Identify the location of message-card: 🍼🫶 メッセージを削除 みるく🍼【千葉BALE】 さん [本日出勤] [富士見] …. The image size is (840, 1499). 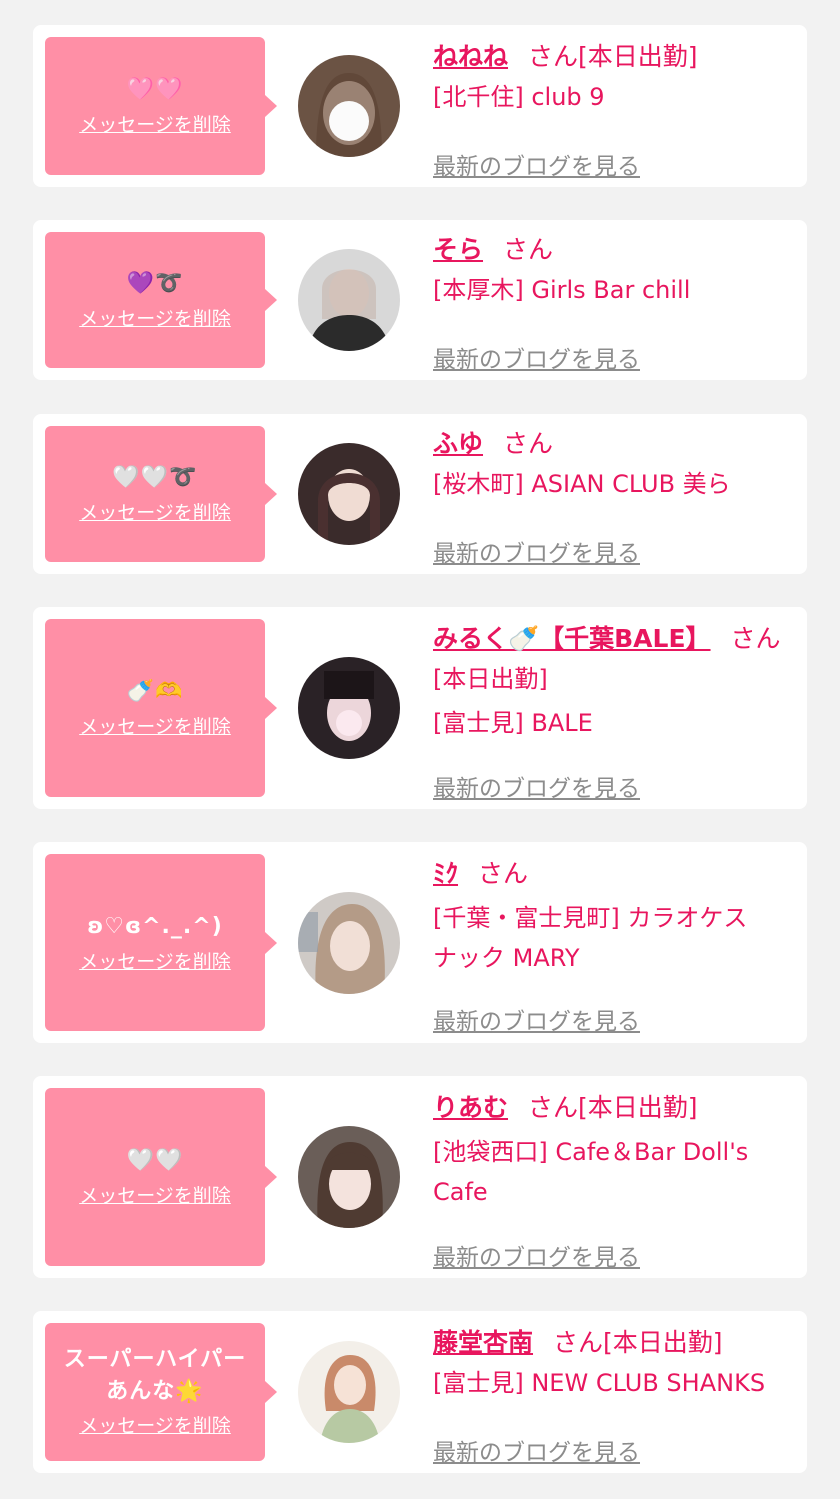
(420, 708).